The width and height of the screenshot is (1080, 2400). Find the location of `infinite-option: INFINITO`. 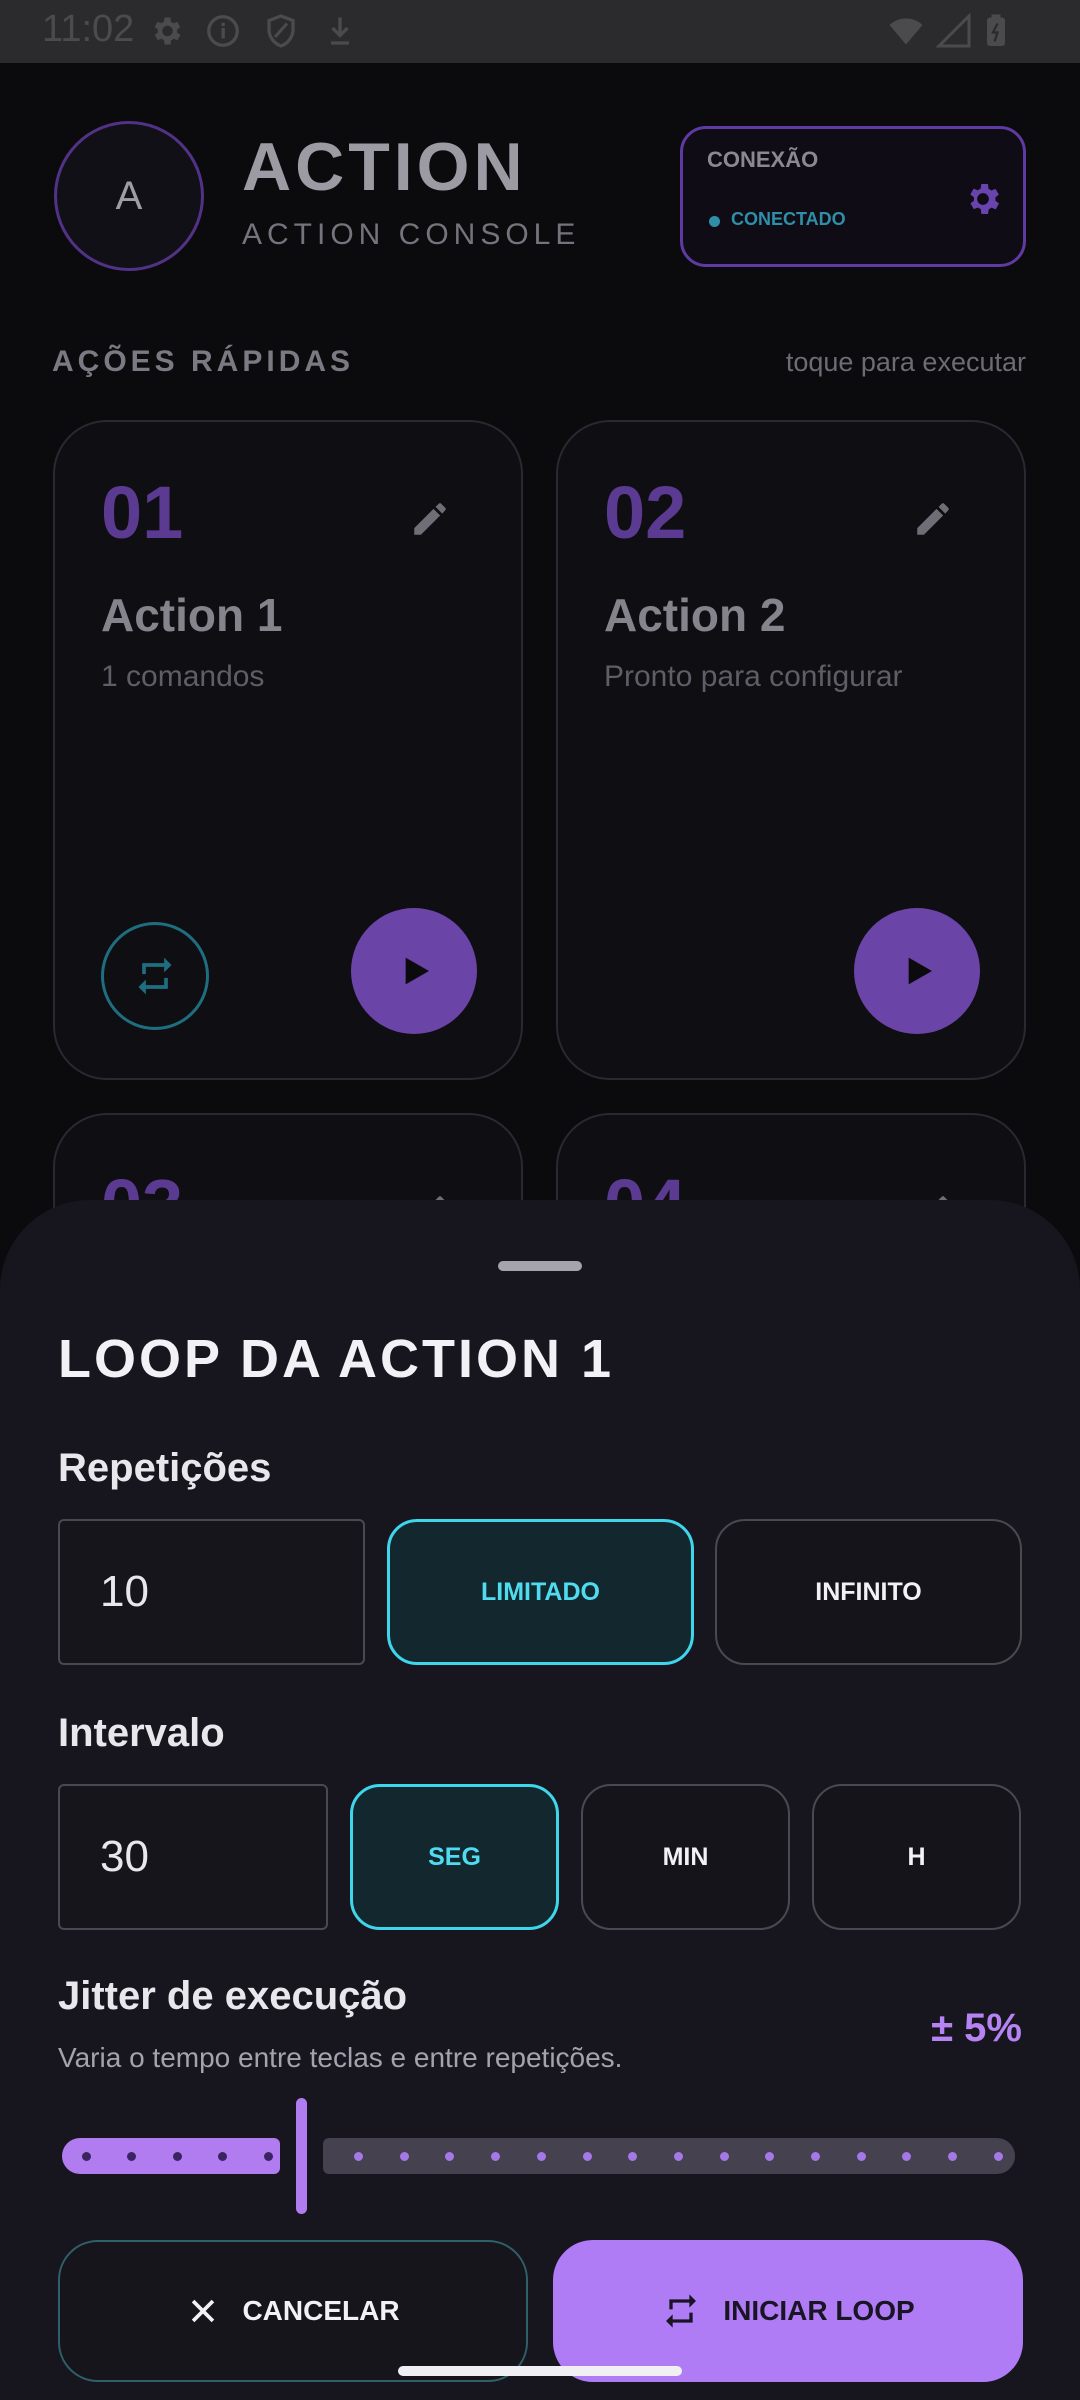

infinite-option: INFINITO is located at coordinates (868, 1592).